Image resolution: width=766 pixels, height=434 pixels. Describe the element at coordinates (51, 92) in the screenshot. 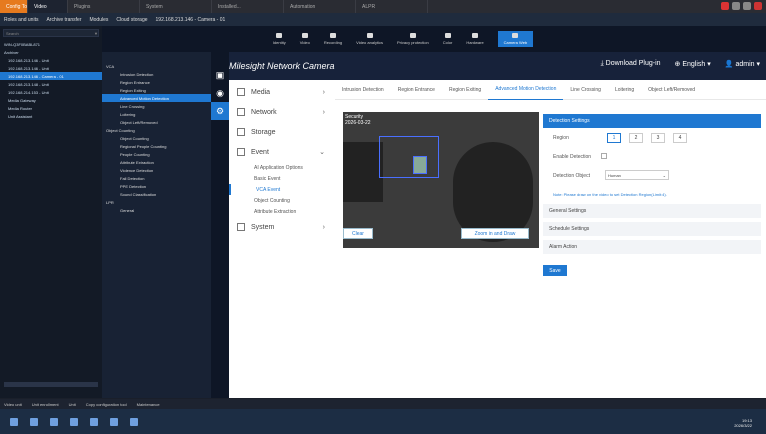

I see `tree-item: 192.168.214.153 - Unit` at that location.